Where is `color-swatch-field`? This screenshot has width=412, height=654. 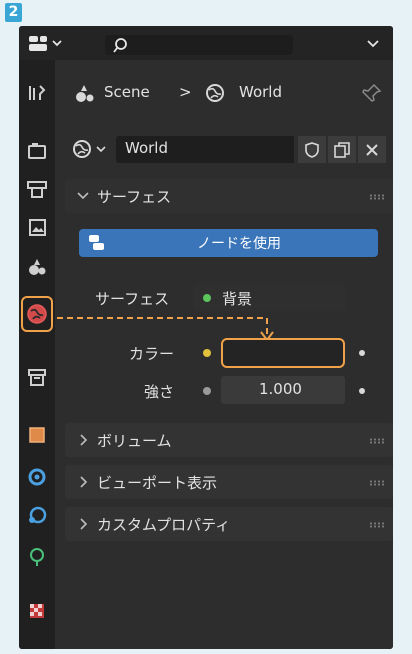
color-swatch-field is located at coordinates (283, 353).